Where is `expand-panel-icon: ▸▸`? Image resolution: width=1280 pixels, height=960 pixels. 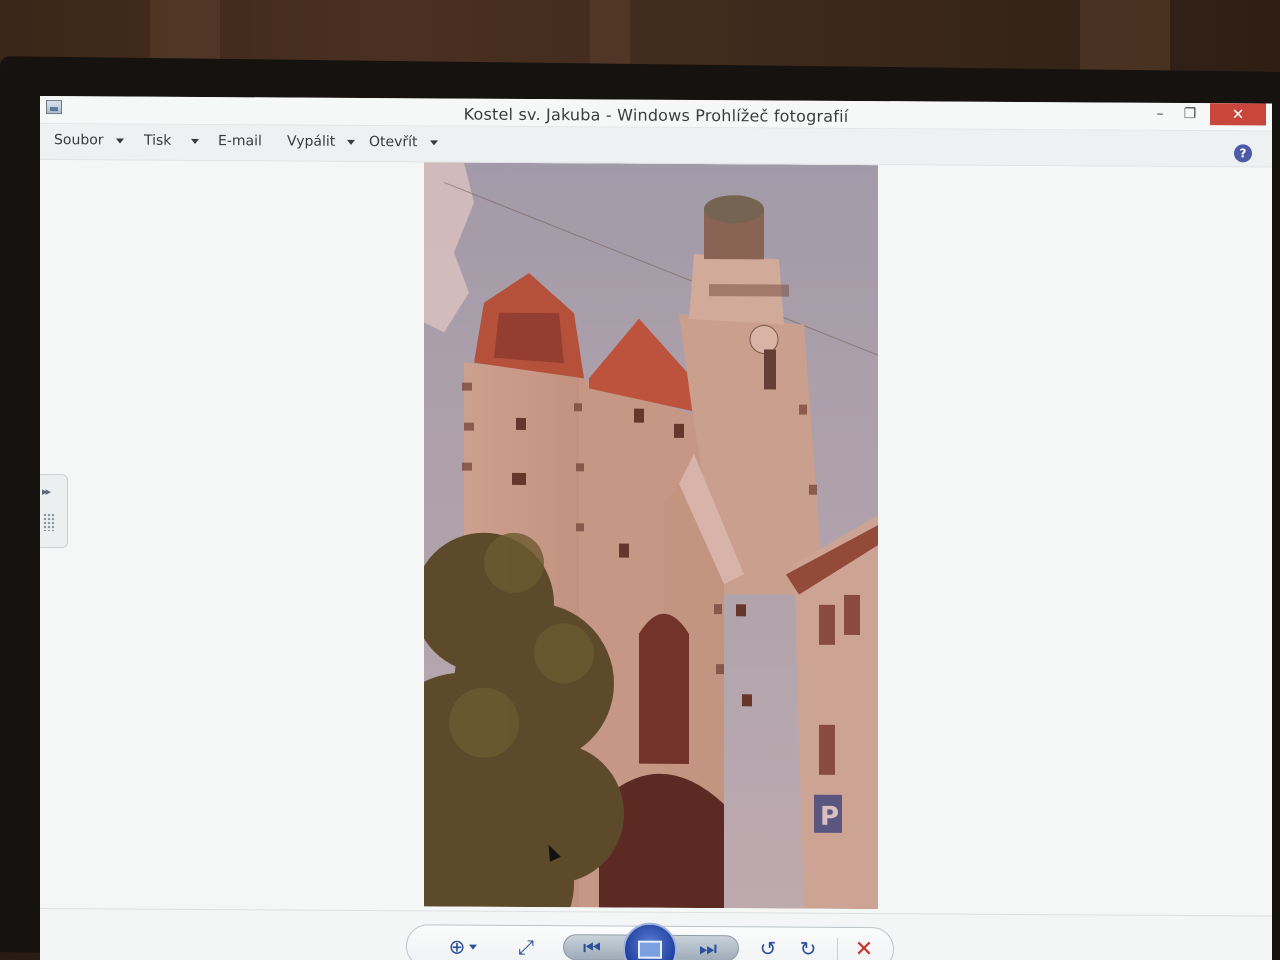 expand-panel-icon: ▸▸ is located at coordinates (46, 492).